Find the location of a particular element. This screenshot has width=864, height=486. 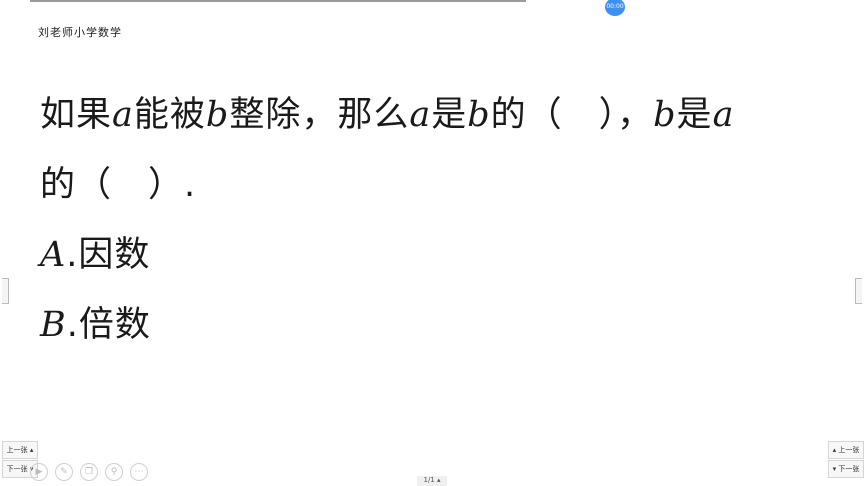

prev-slide-button-left: 上一张 ▴ is located at coordinates (20, 450).